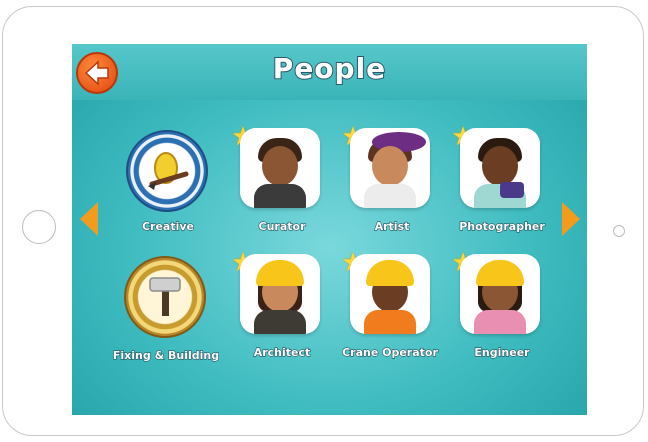 This screenshot has width=648, height=442. What do you see at coordinates (502, 226) in the screenshot?
I see `person-label: Photographer` at bounding box center [502, 226].